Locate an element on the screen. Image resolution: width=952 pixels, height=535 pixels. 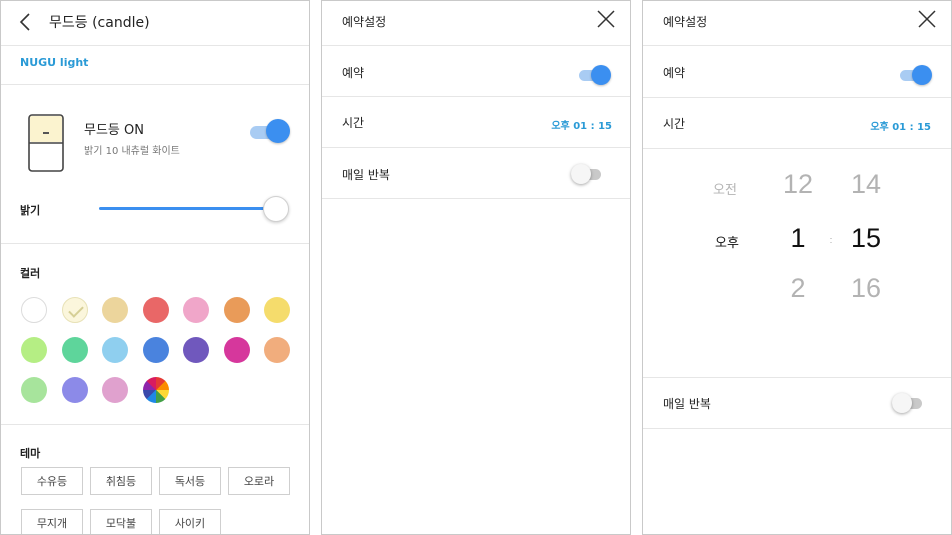
device-name: 무드등 ON is located at coordinates (114, 130).